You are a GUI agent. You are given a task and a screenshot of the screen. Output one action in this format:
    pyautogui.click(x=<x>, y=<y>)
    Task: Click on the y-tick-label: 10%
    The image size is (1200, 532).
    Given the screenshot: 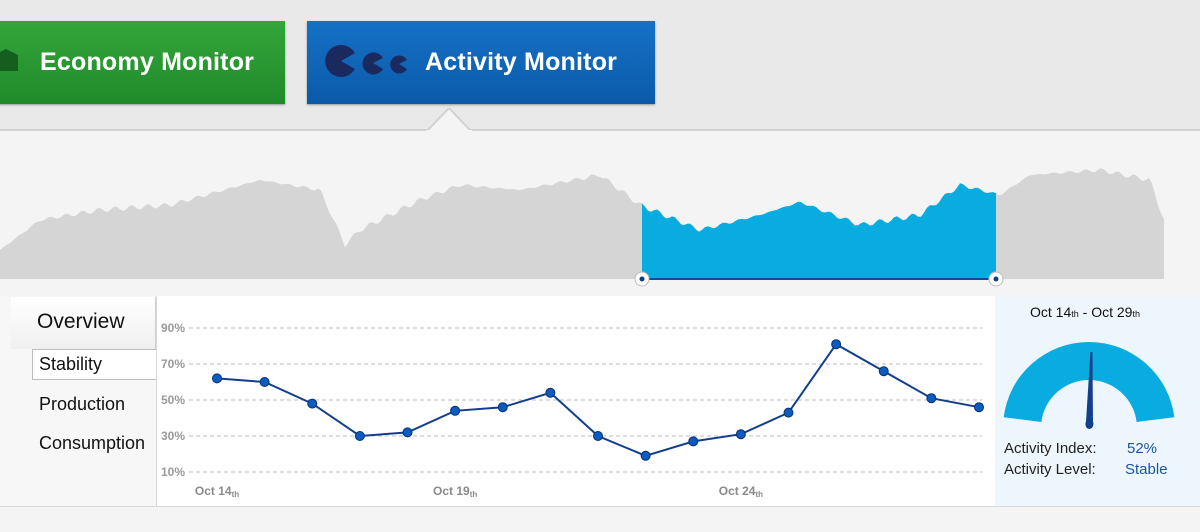 What is the action you would take?
    pyautogui.click(x=173, y=472)
    